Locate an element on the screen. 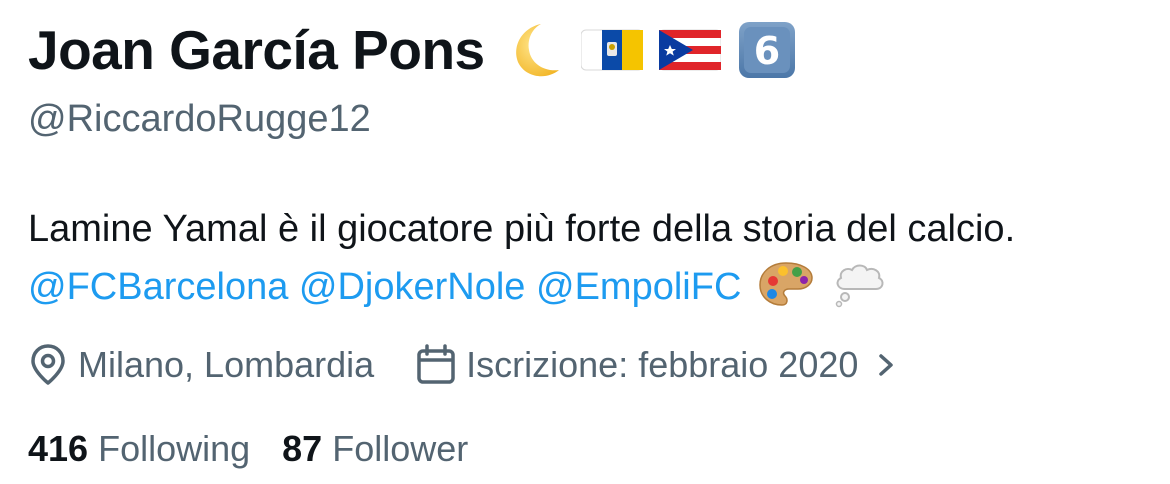 The image size is (1170, 484). chevron-right-icon is located at coordinates (886, 365).